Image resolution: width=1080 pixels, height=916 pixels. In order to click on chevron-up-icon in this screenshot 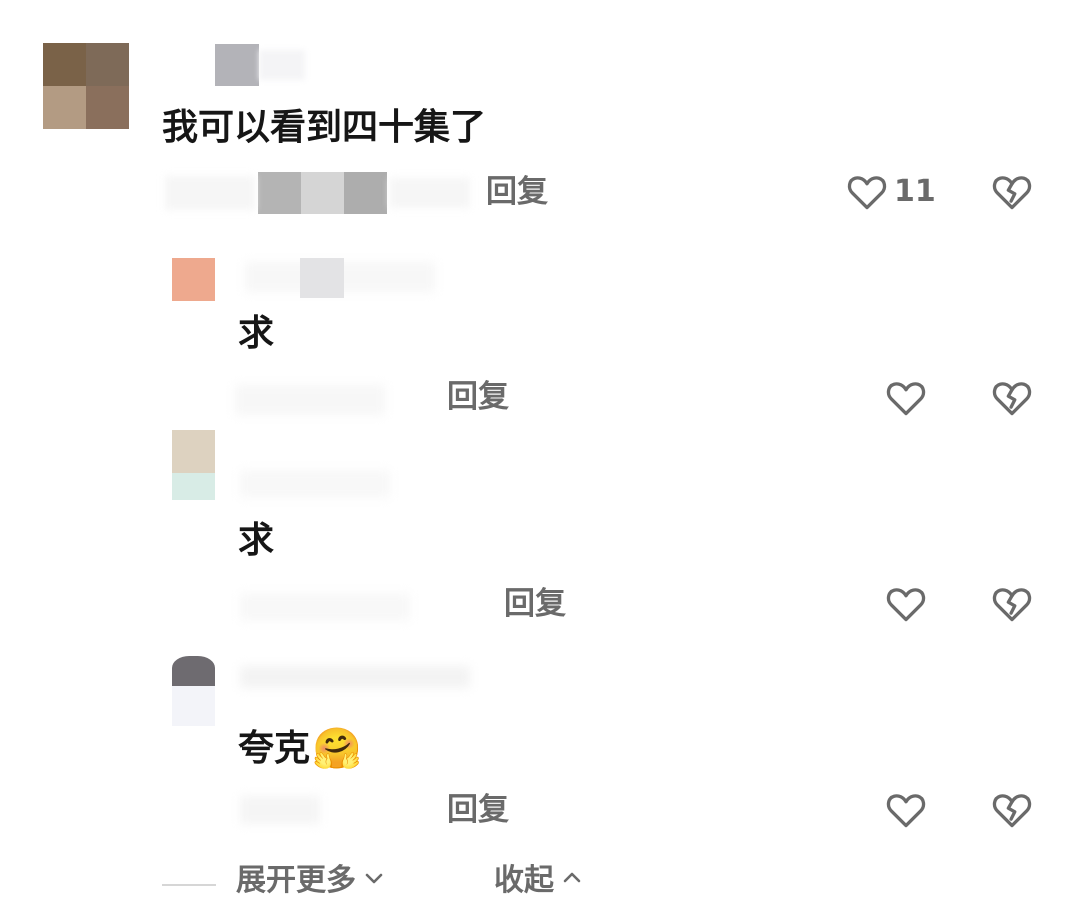, I will do `click(572, 881)`.